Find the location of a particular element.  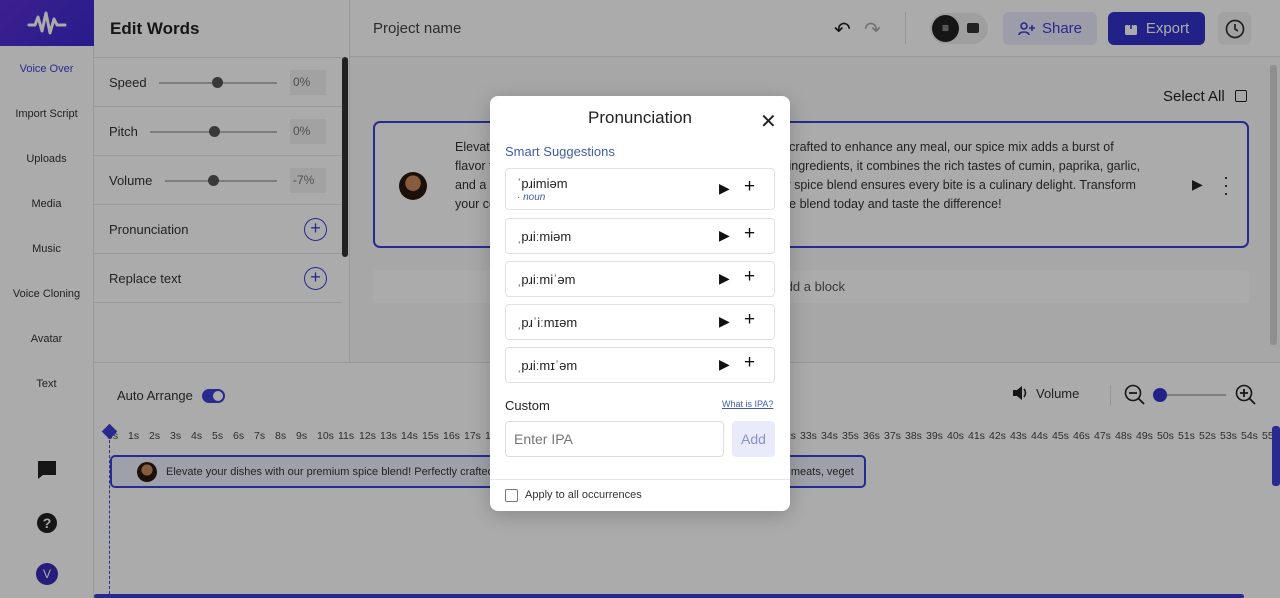

custom-label: Custom is located at coordinates (527, 405).